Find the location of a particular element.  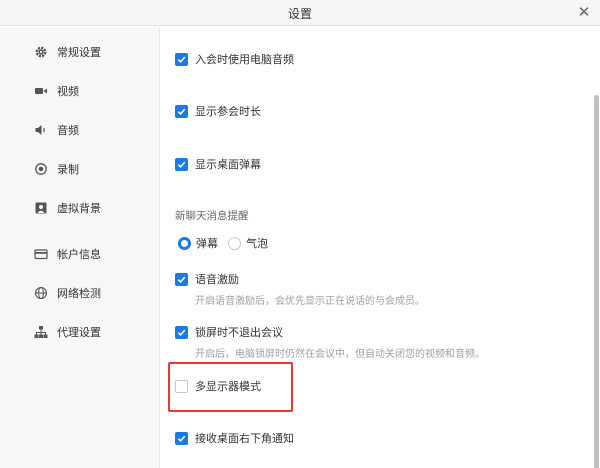

speaker-icon is located at coordinates (41, 130).